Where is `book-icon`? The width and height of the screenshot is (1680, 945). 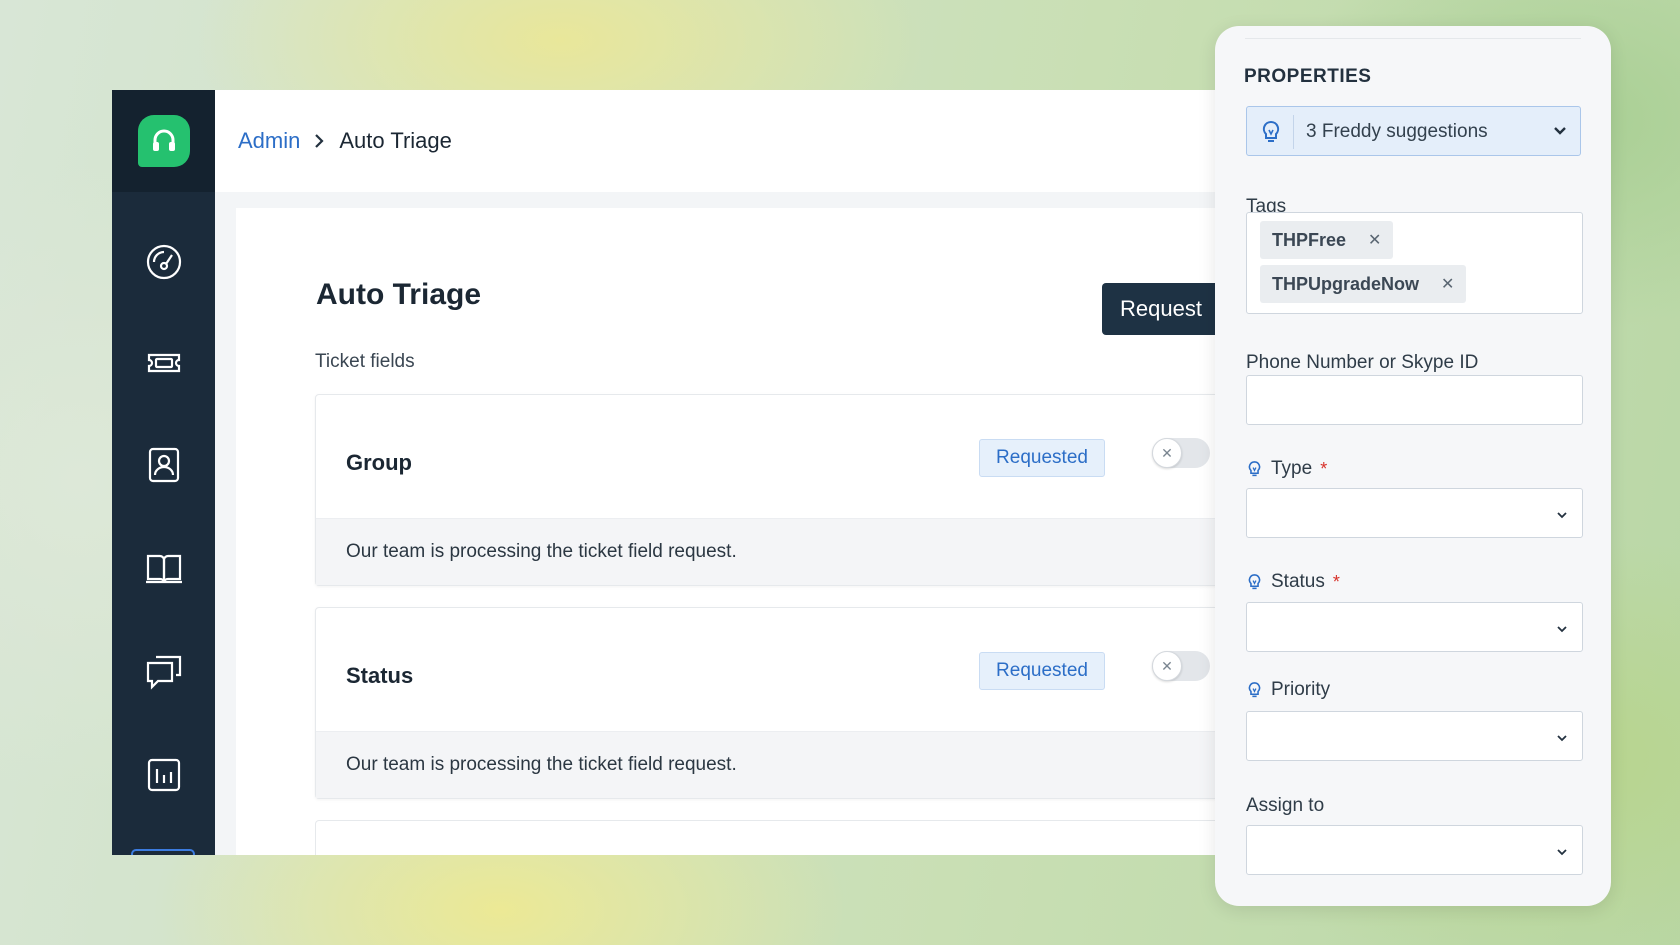 book-icon is located at coordinates (163, 569).